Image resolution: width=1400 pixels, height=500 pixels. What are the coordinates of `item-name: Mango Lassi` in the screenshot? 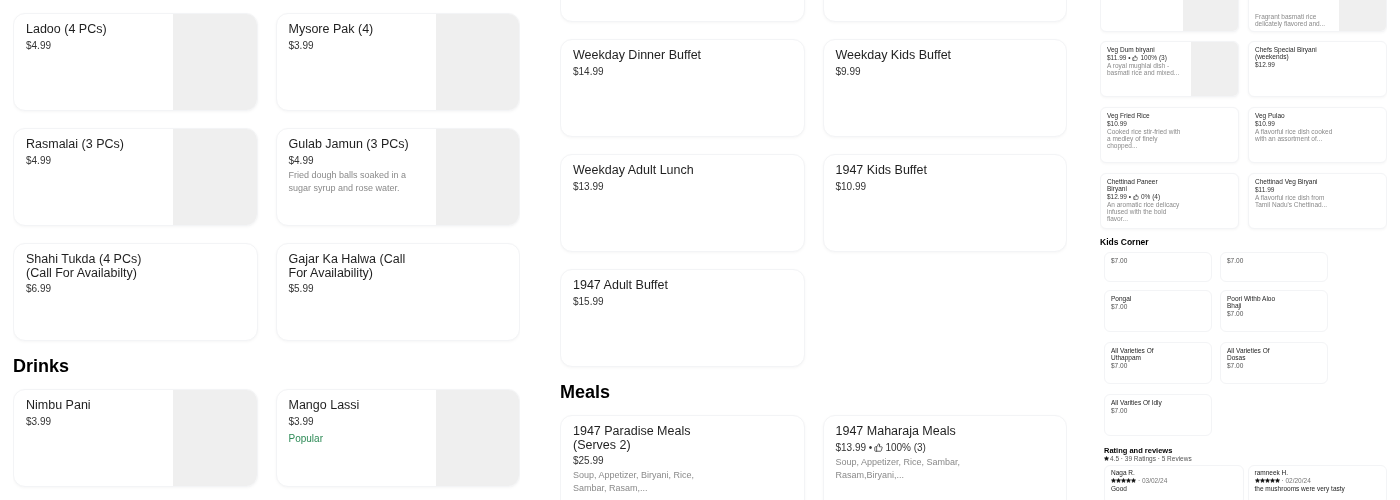 It's located at (324, 406).